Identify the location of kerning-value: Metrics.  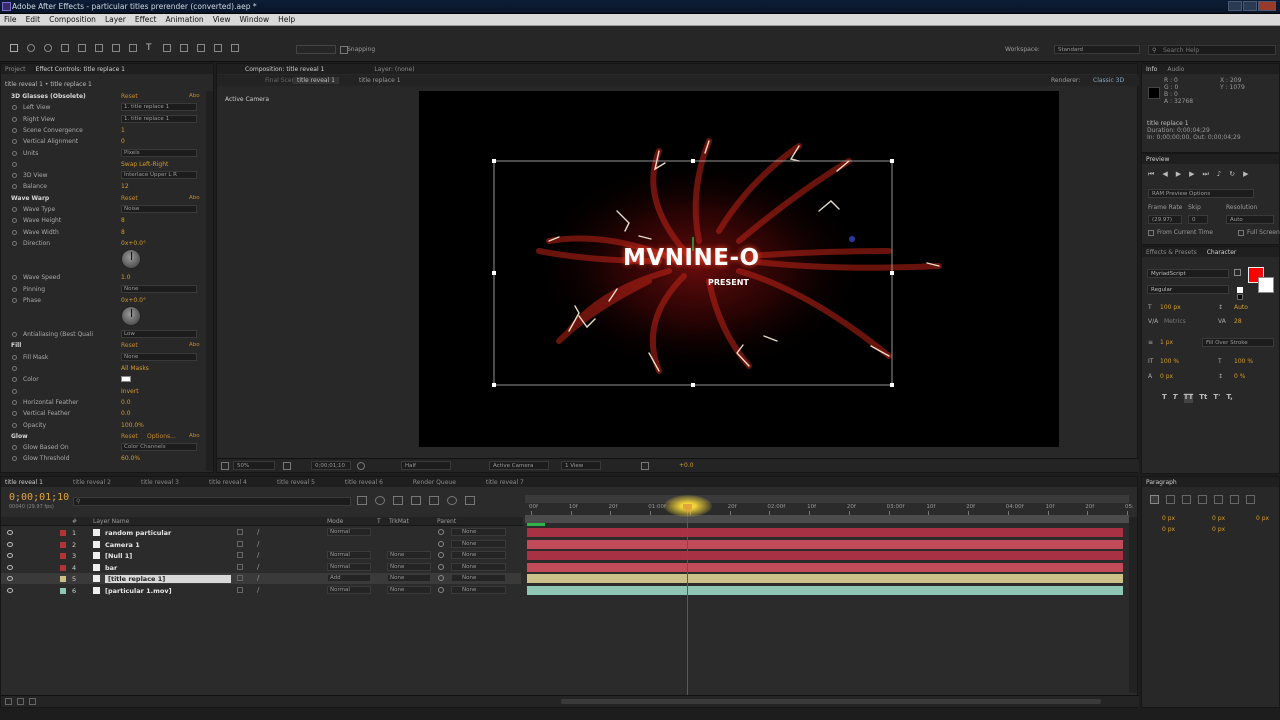
(1175, 321).